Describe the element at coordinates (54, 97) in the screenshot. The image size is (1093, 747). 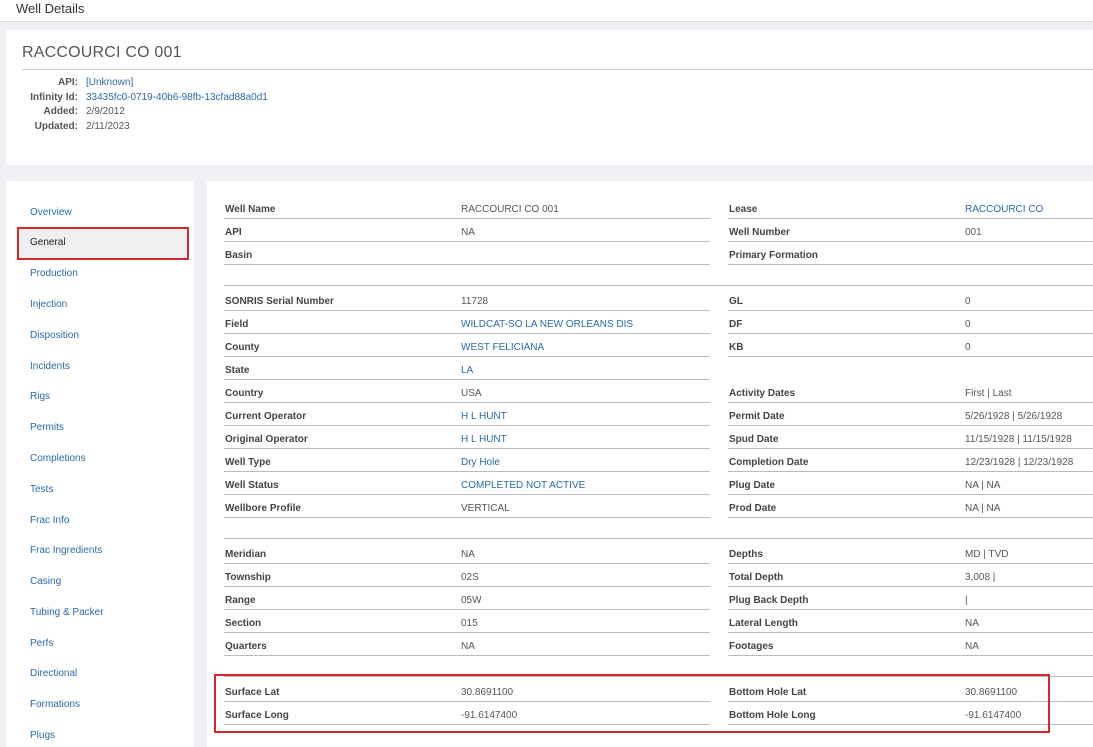
I see `meta-infinity-id-label: Infinity Id:` at that location.